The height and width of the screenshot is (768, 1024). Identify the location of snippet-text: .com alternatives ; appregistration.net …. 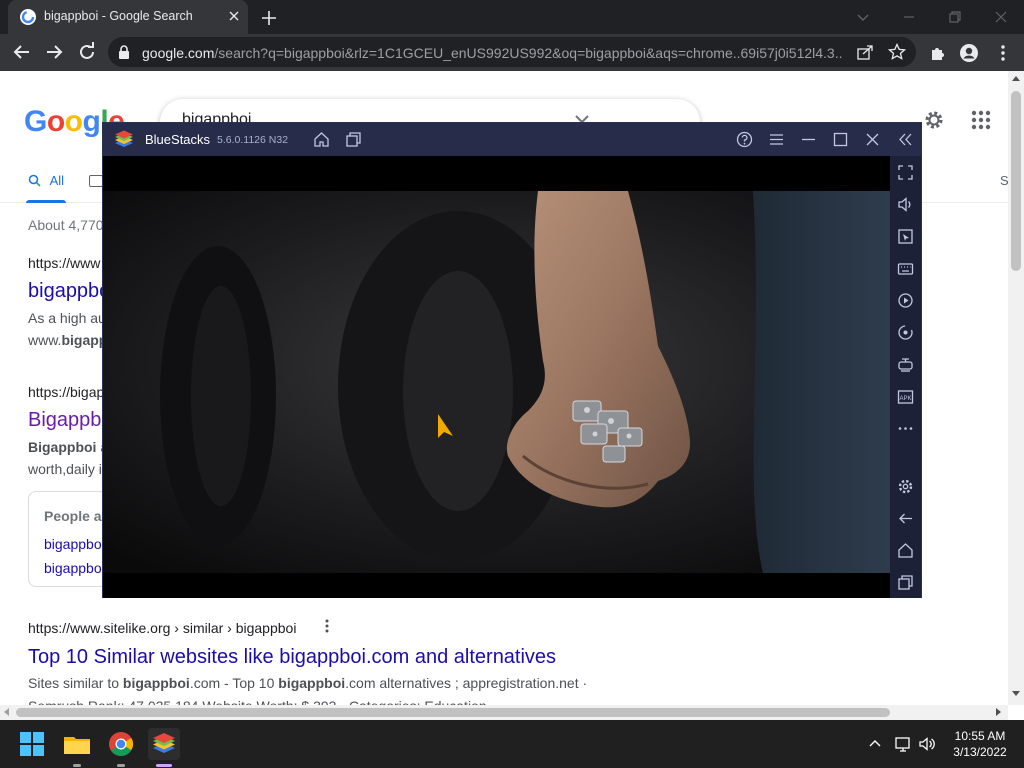
(466, 683).